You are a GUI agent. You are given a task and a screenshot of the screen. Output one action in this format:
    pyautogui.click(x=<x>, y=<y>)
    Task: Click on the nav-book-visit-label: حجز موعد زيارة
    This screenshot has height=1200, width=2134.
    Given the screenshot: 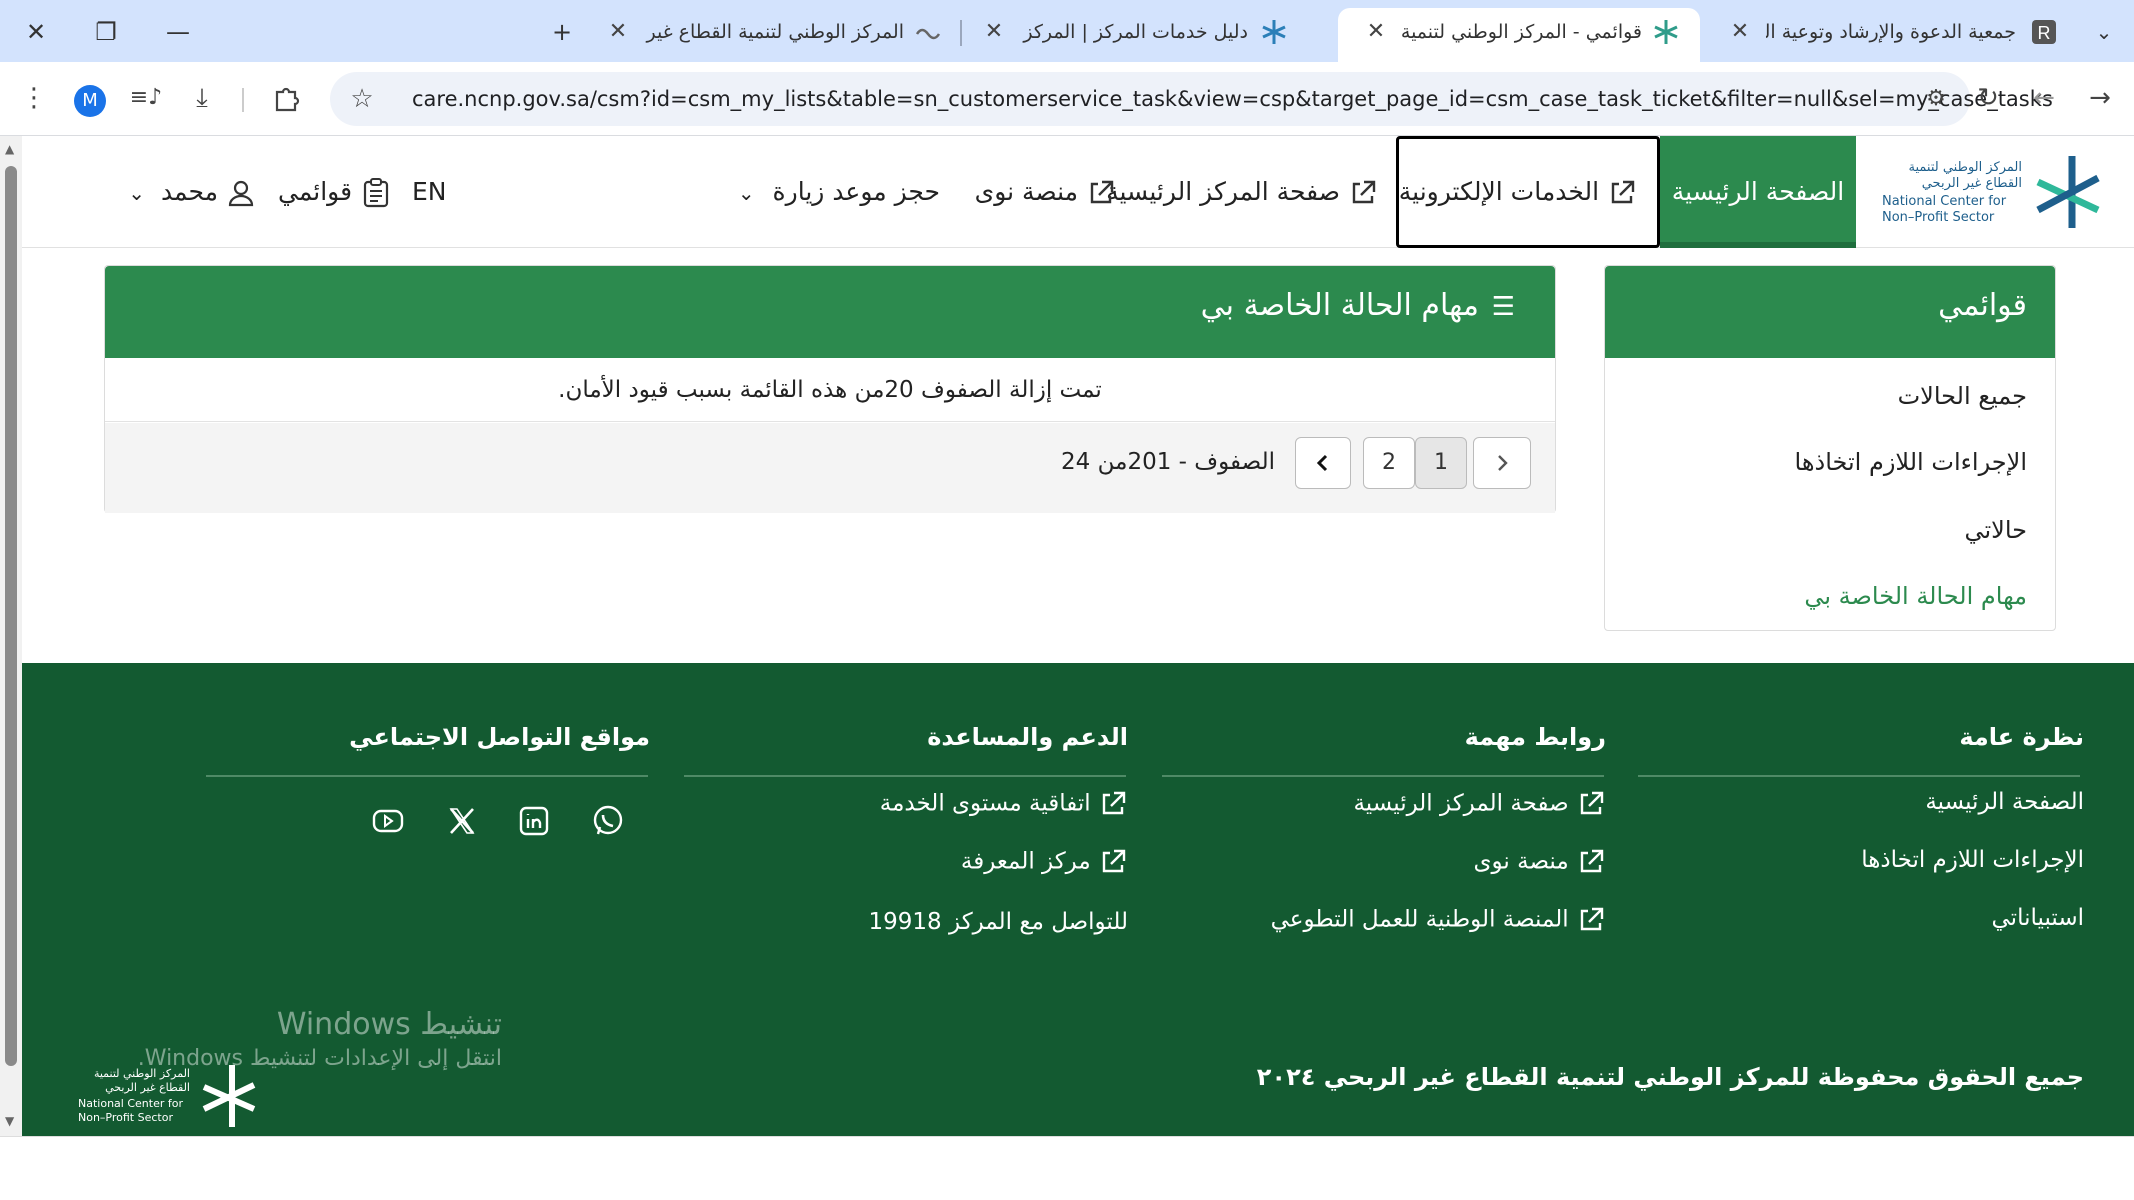 What is the action you would take?
    pyautogui.click(x=856, y=191)
    